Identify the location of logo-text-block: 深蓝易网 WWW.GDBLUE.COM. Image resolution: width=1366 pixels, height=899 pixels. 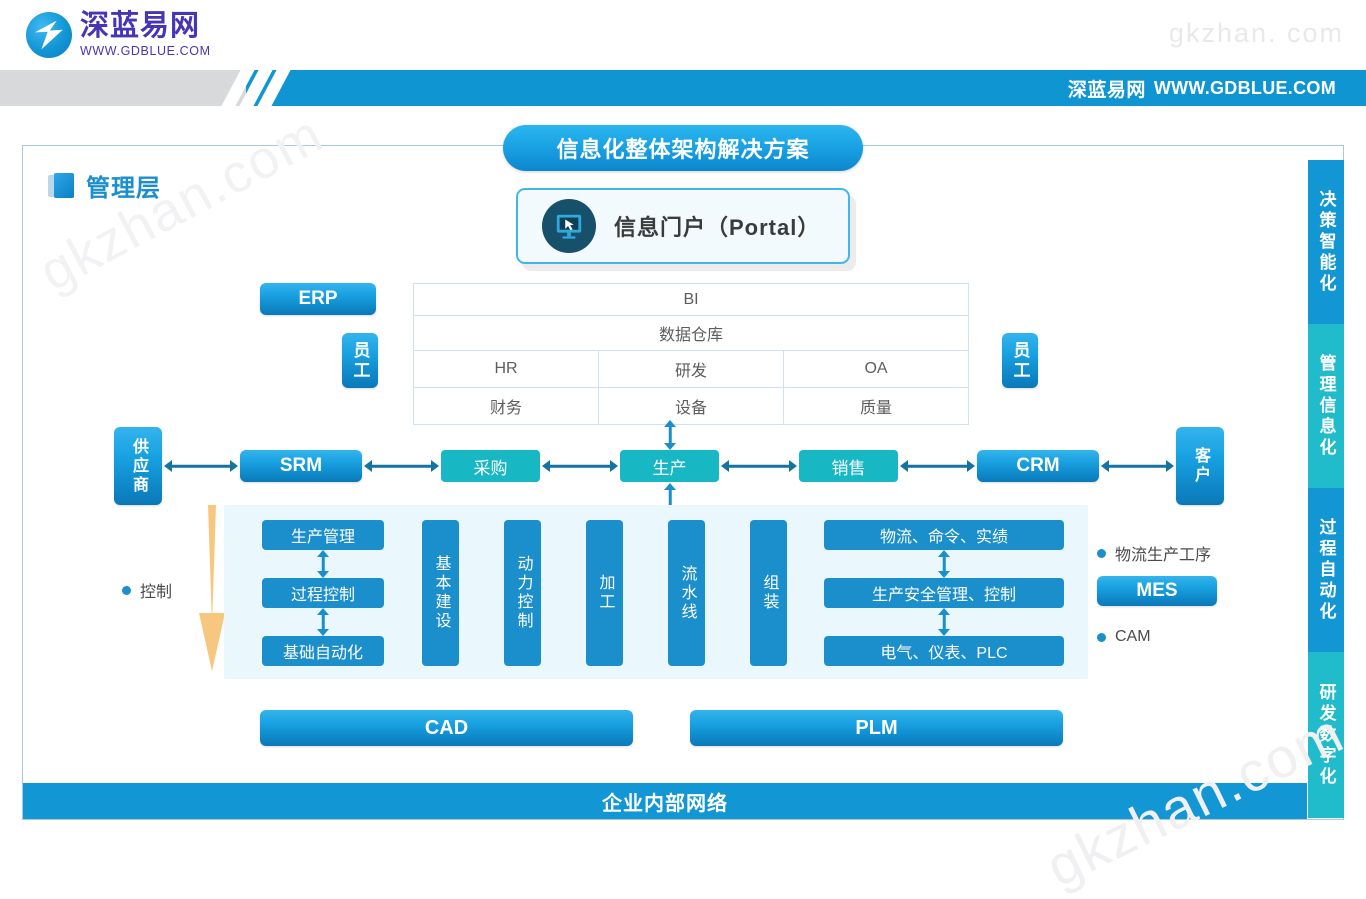
(145, 35).